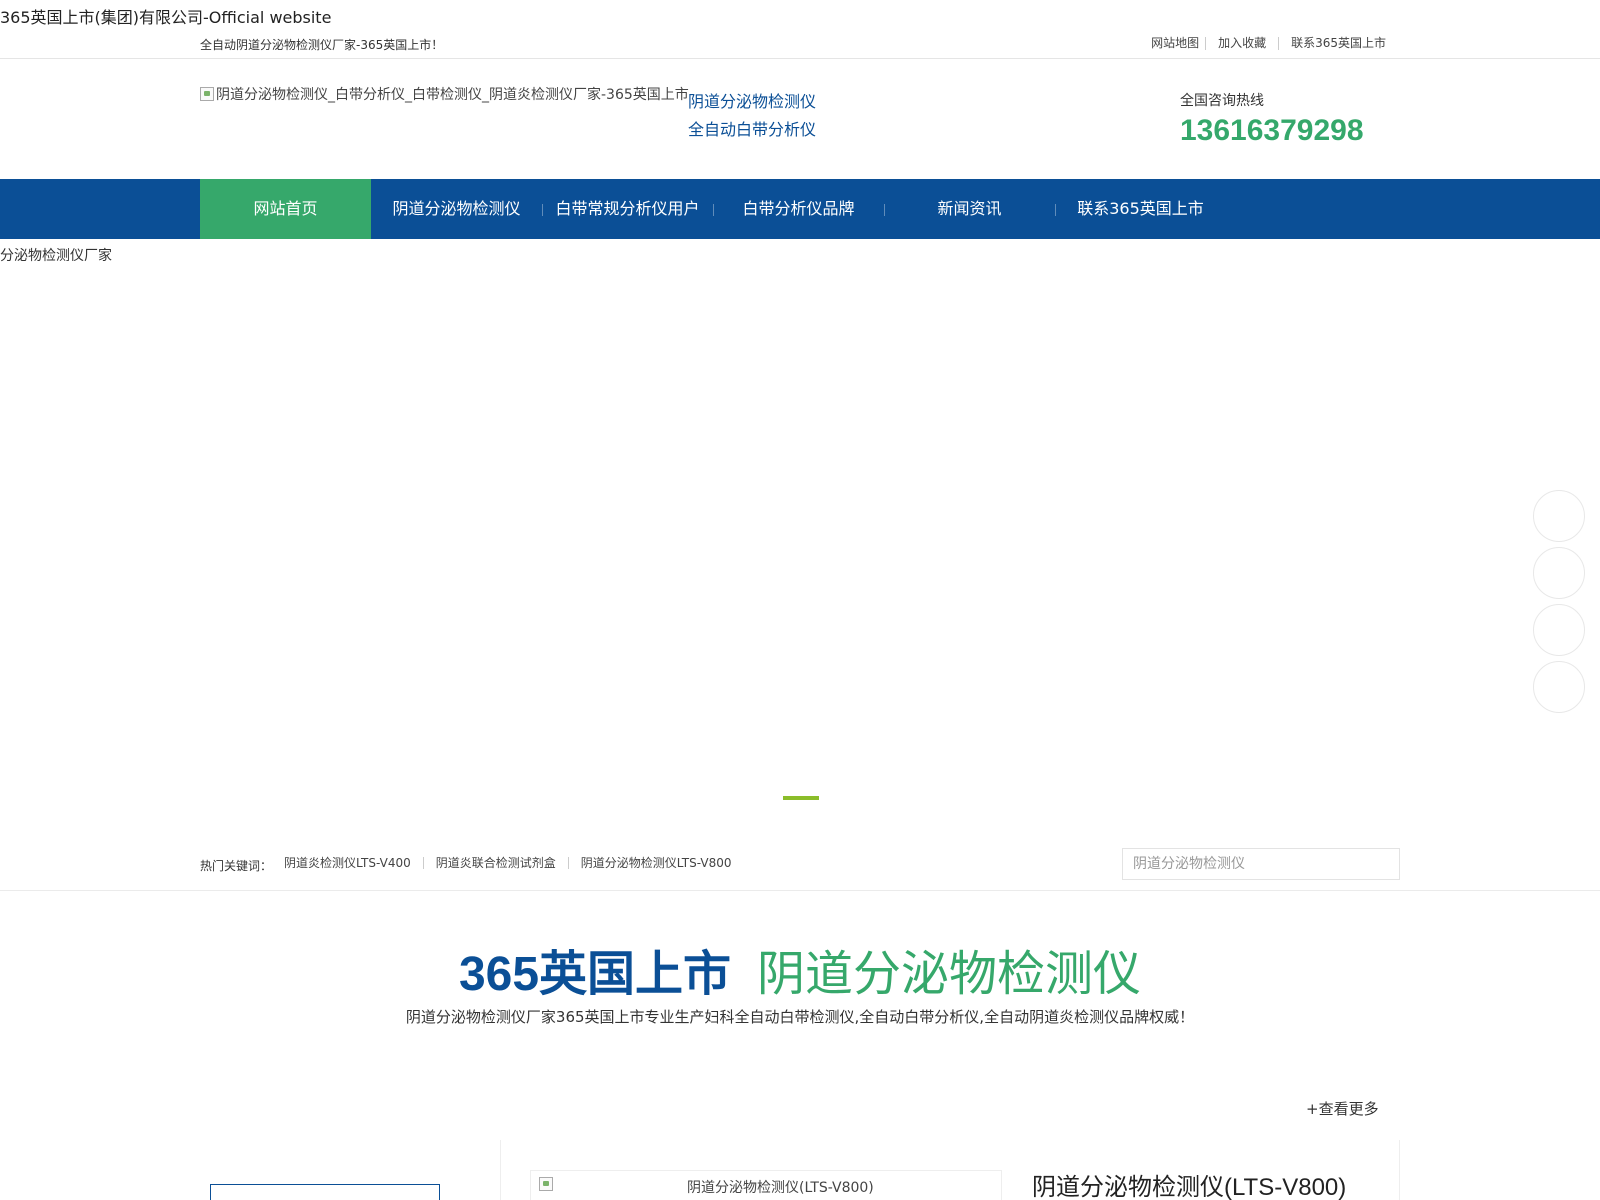 Image resolution: width=1600 pixels, height=1200 pixels. Describe the element at coordinates (752, 116) in the screenshot. I see `header-taglines: 阴道分泌物检测仪 全自动白带分析仪` at that location.